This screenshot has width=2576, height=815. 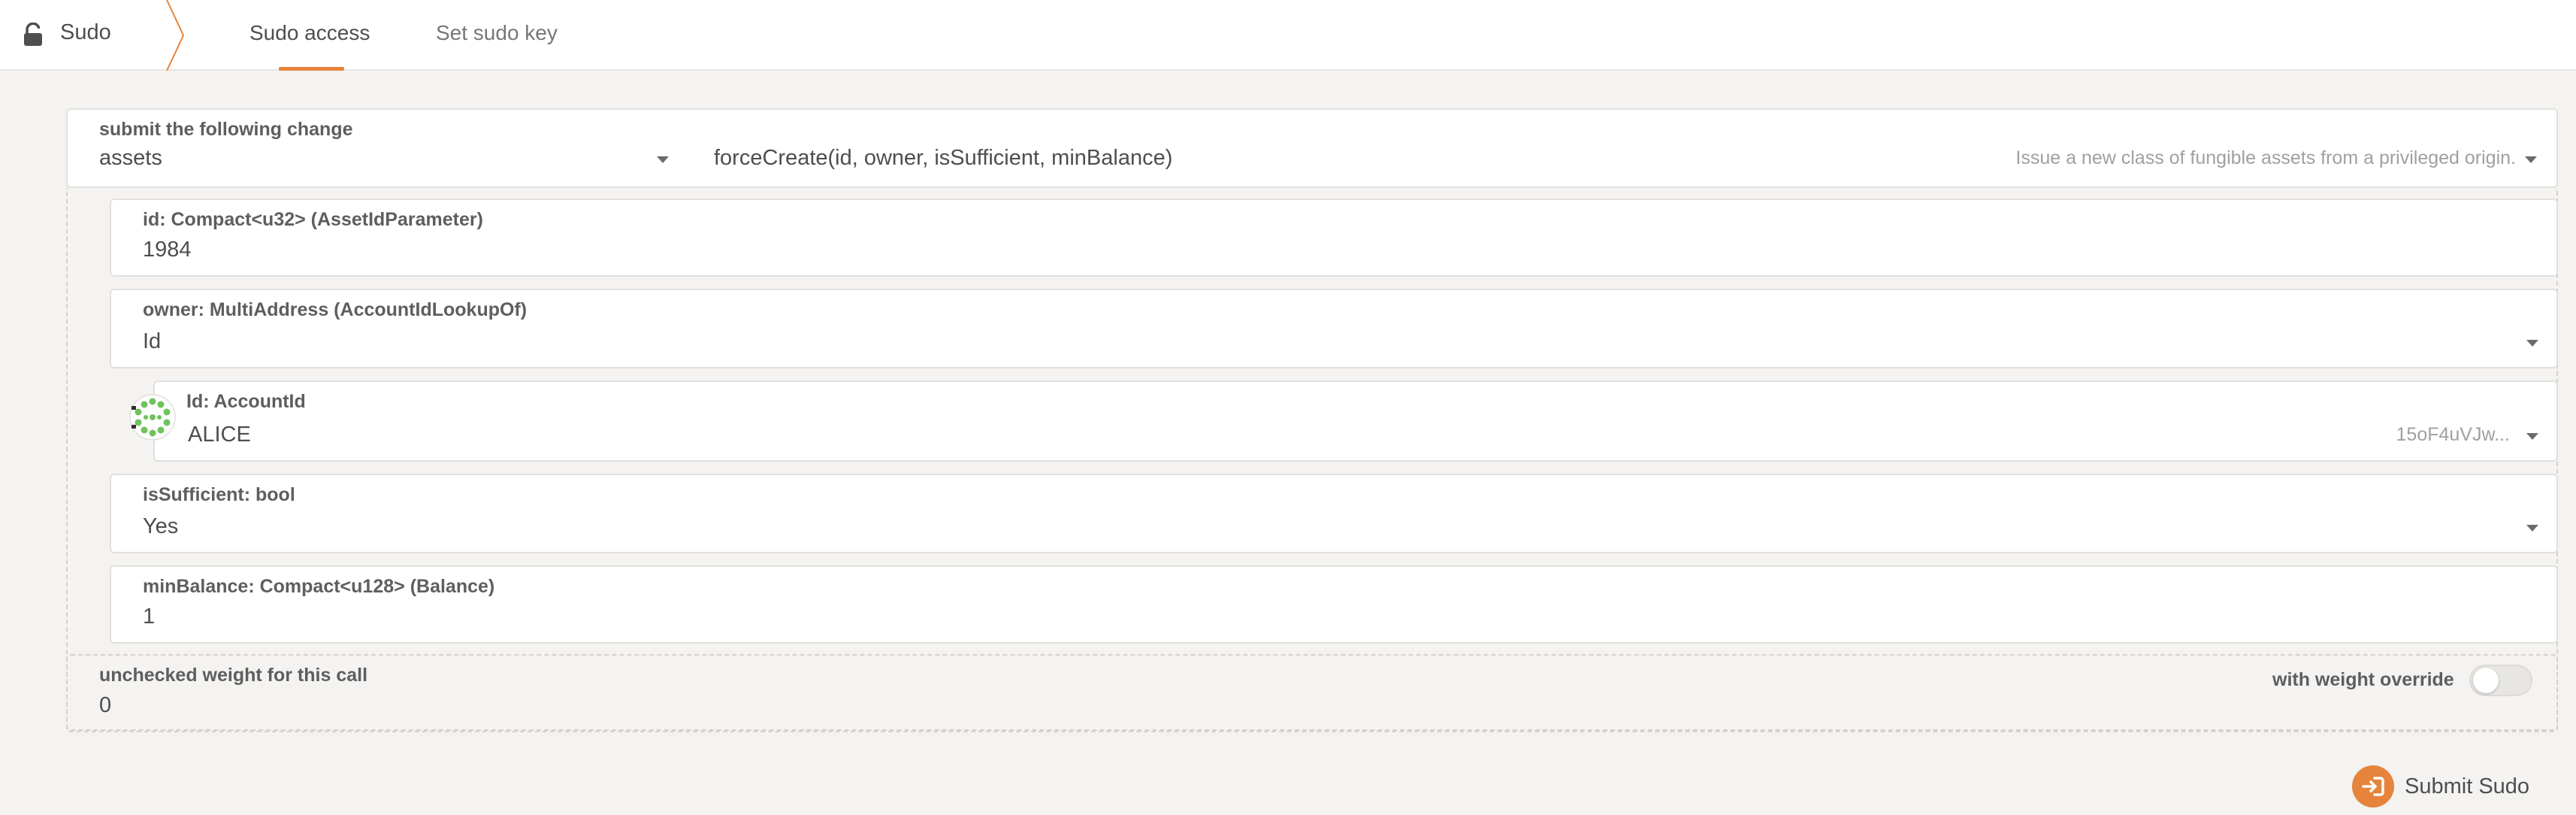 I want to click on param-account-value: ALICE, so click(x=220, y=435).